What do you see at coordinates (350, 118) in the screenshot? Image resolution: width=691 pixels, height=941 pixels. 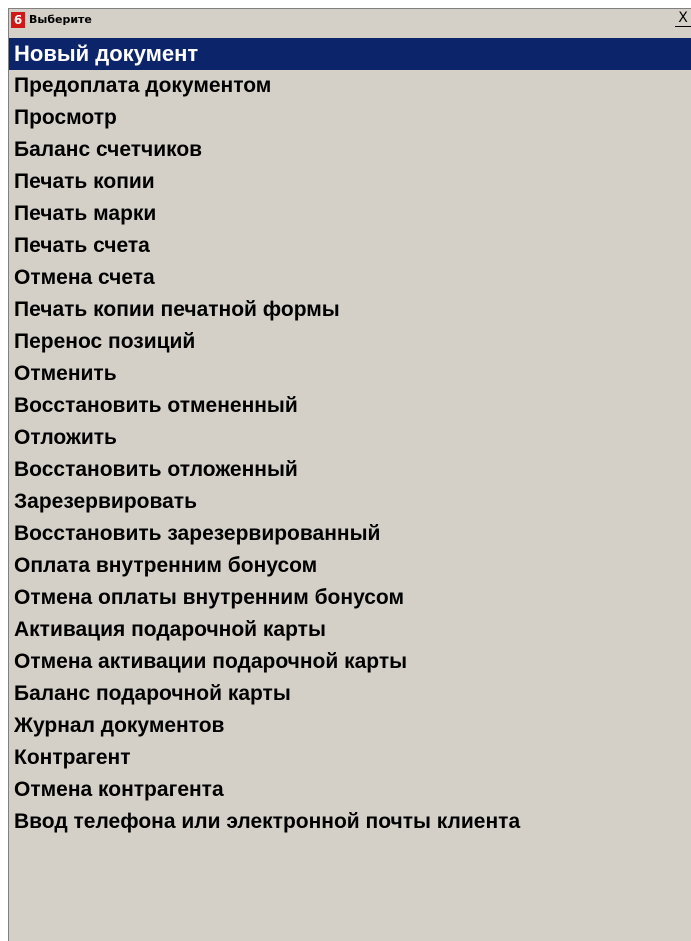 I see `menu-item: Просмотр` at bounding box center [350, 118].